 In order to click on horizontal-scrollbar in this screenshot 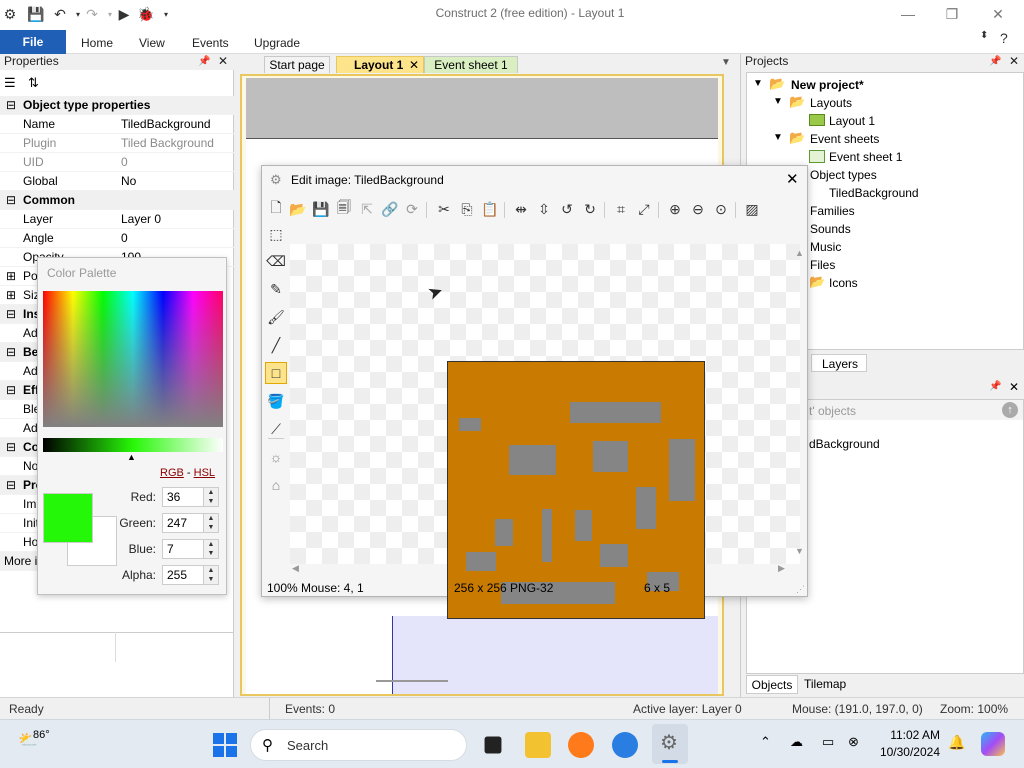, I will do `click(412, 681)`.